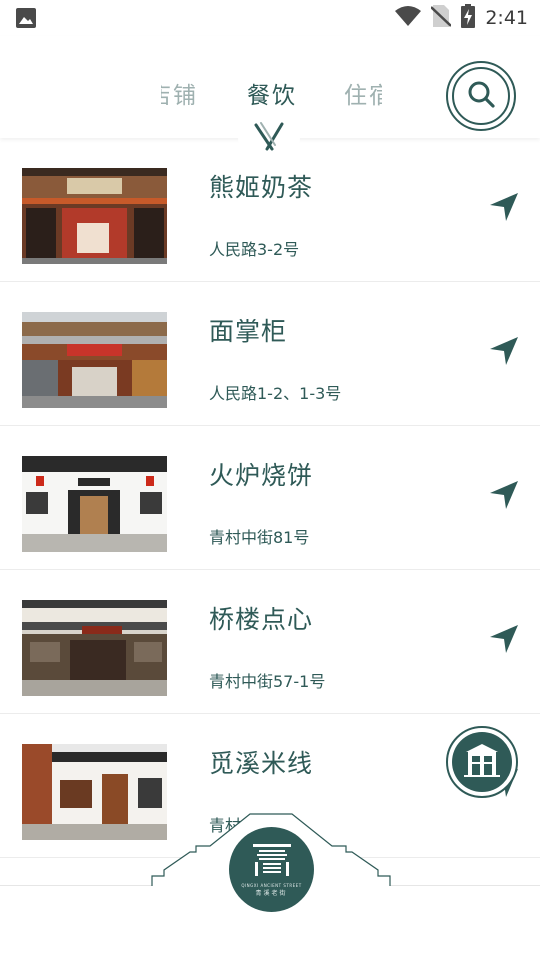 Image resolution: width=540 pixels, height=960 pixels. Describe the element at coordinates (272, 93) in the screenshot. I see `tab-dining: 餐饮` at that location.